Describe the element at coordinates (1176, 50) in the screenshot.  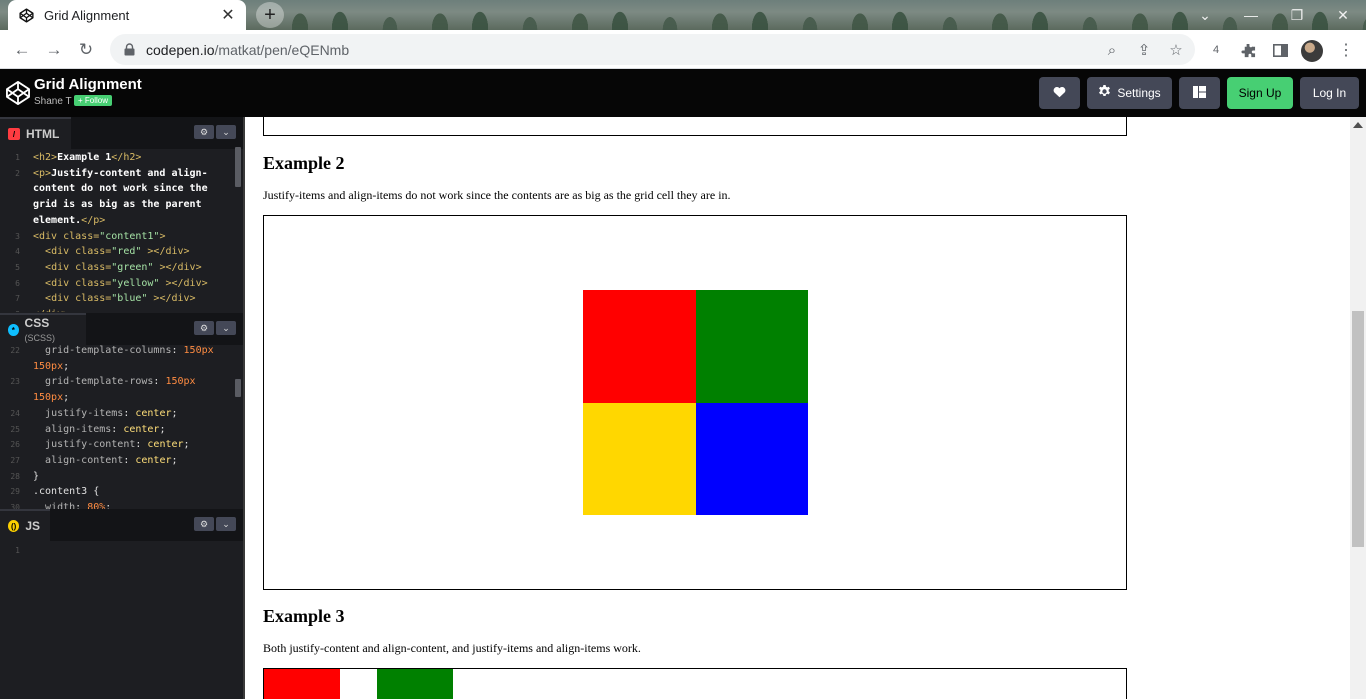
I see `bookmark-star-icon: ☆` at that location.